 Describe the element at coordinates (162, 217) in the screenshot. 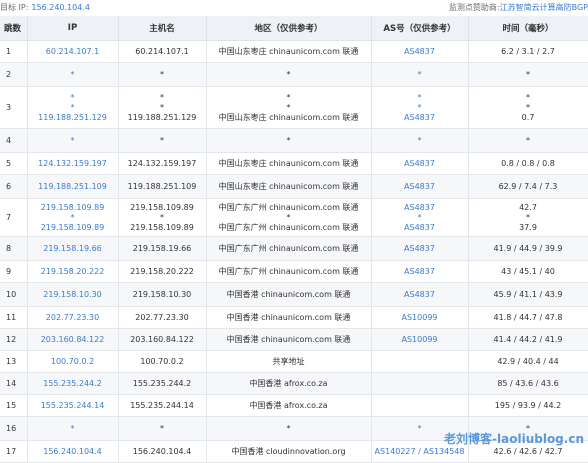

I see `hostname-cell: 219.158.109.89 * 219.158.109.89` at that location.